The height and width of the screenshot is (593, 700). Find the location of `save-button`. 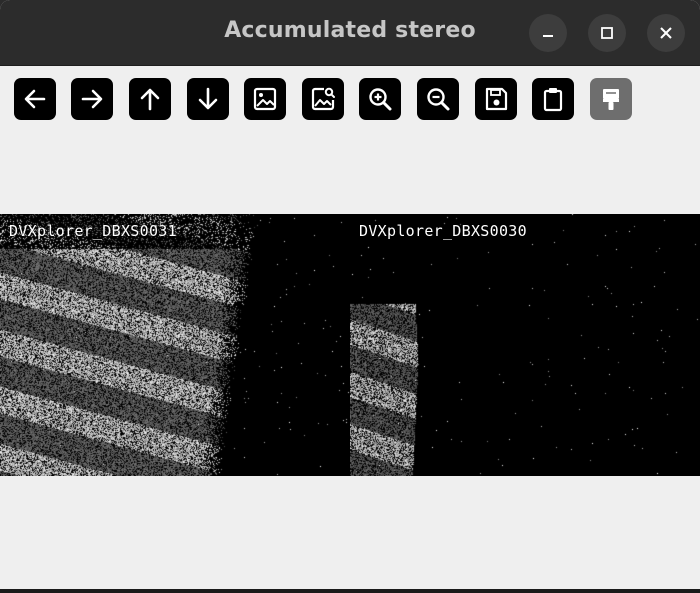

save-button is located at coordinates (496, 99).